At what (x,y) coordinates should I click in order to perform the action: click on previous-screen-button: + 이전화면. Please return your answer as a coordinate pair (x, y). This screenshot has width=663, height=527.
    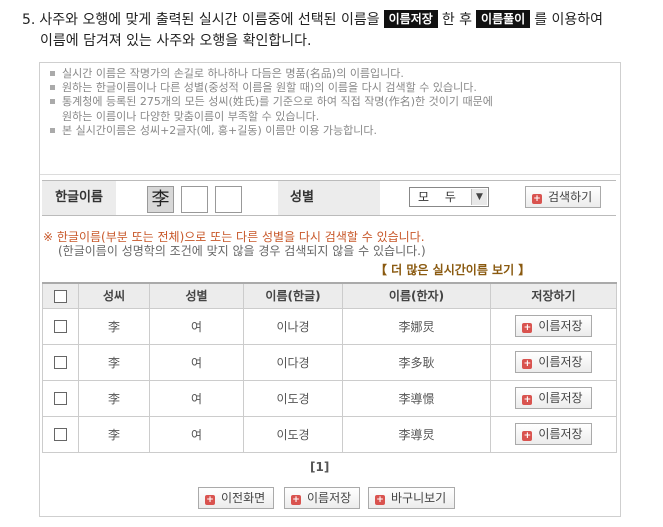
    Looking at the image, I should click on (236, 498).